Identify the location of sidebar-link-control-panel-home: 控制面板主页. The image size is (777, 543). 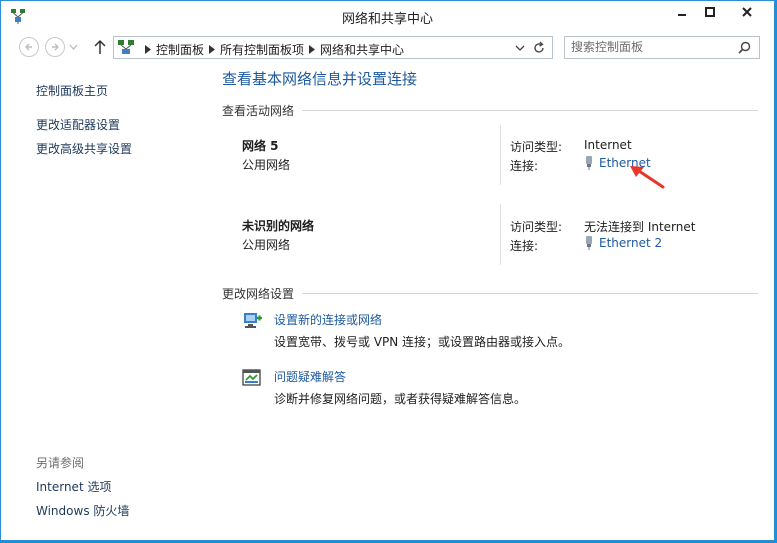
(72, 90).